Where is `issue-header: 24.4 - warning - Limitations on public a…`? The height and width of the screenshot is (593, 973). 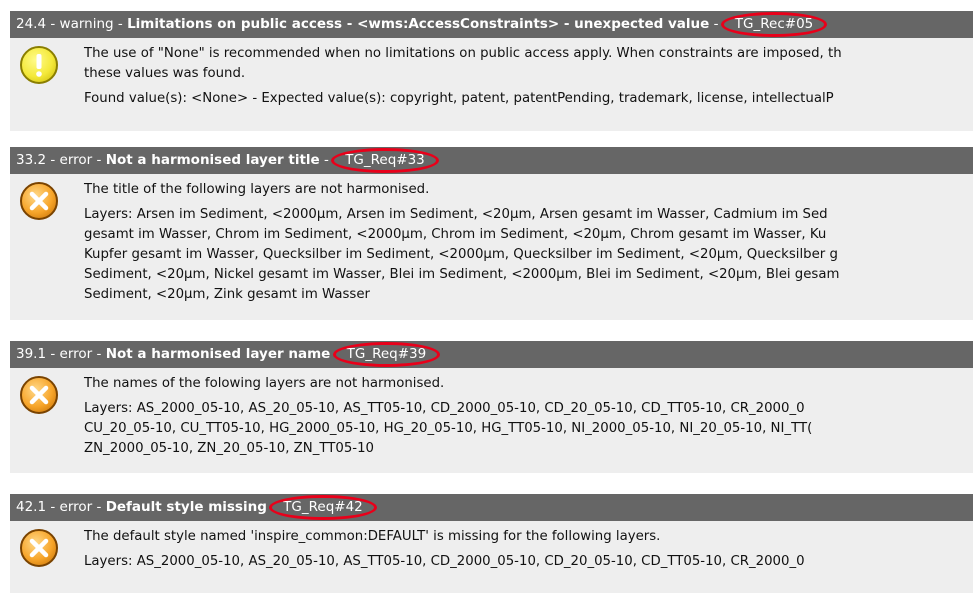
issue-header: 24.4 - warning - Limitations on public a… is located at coordinates (491, 24).